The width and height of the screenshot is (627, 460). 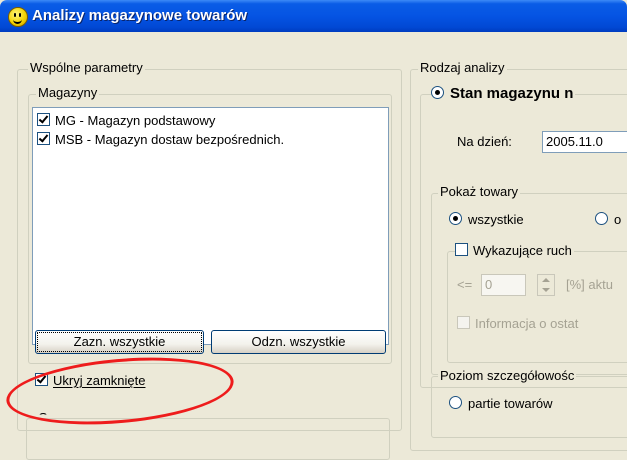 What do you see at coordinates (527, 323) in the screenshot?
I see `info-label: Informacja o ostat` at bounding box center [527, 323].